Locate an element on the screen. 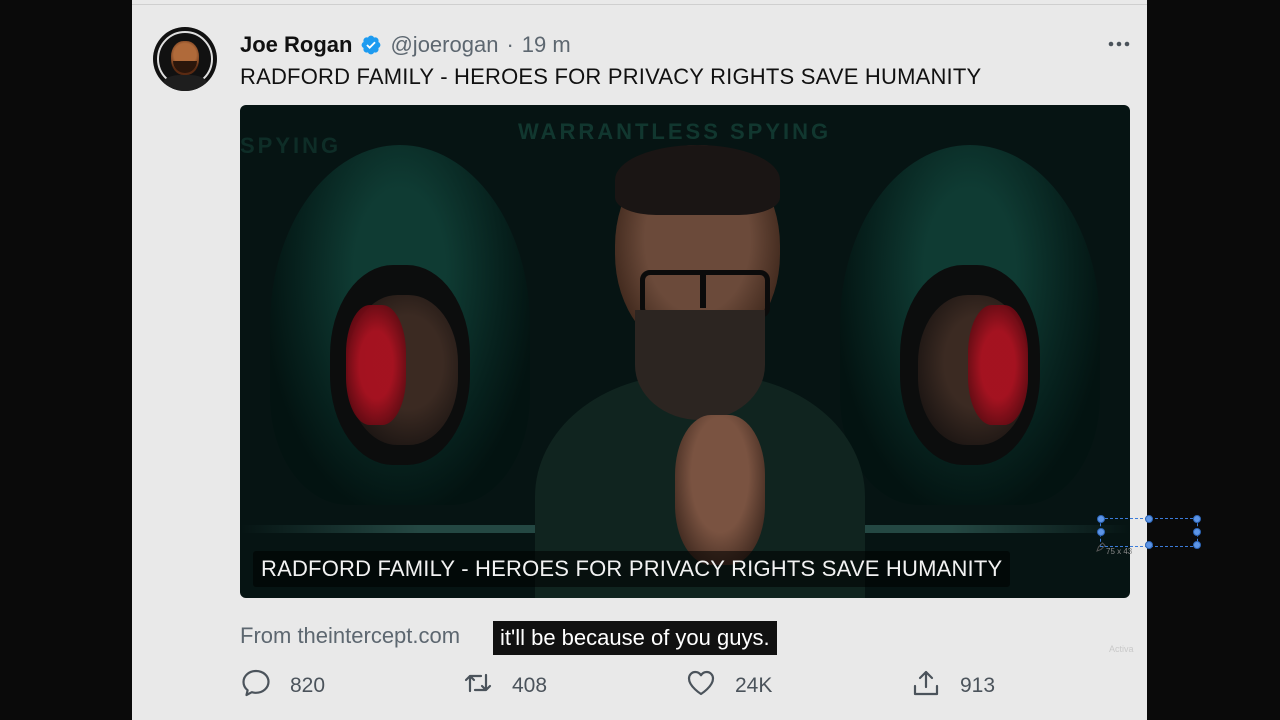 This screenshot has width=1280, height=720. hooded-figure-right is located at coordinates (970, 355).